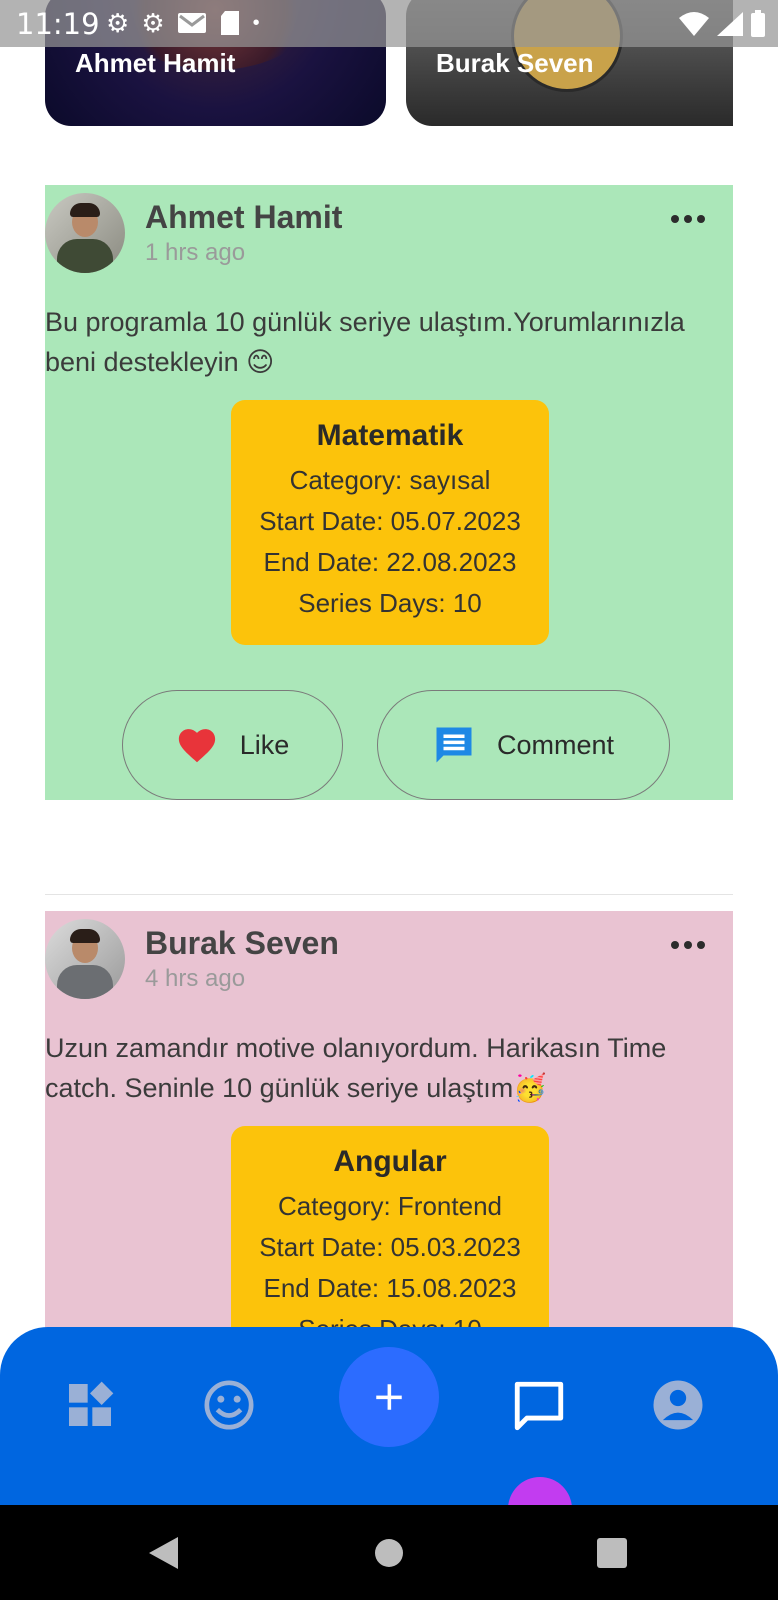 The width and height of the screenshot is (778, 1600). Describe the element at coordinates (678, 1405) in the screenshot. I see `profile-icon` at that location.